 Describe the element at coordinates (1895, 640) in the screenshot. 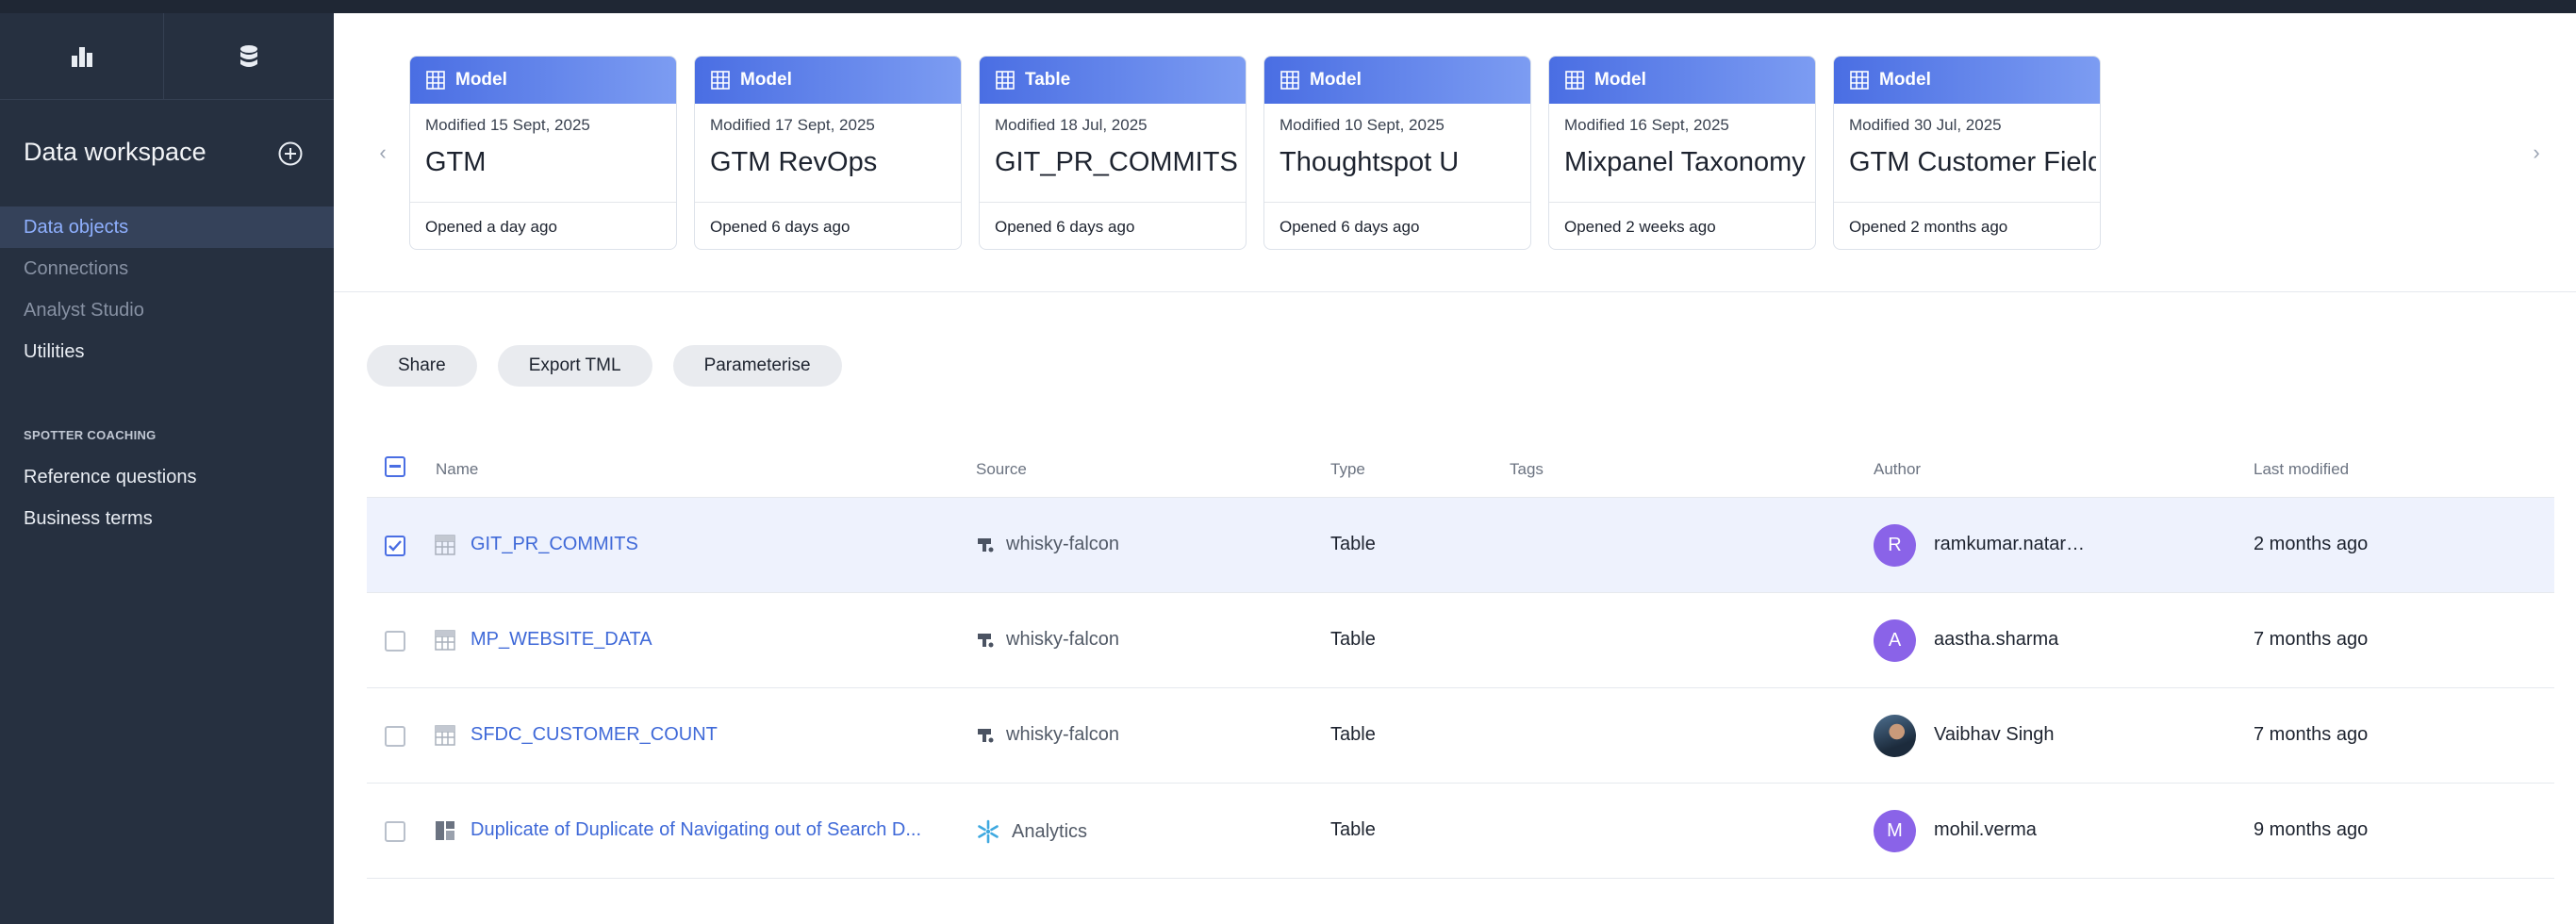

I see `avatar: A` at that location.